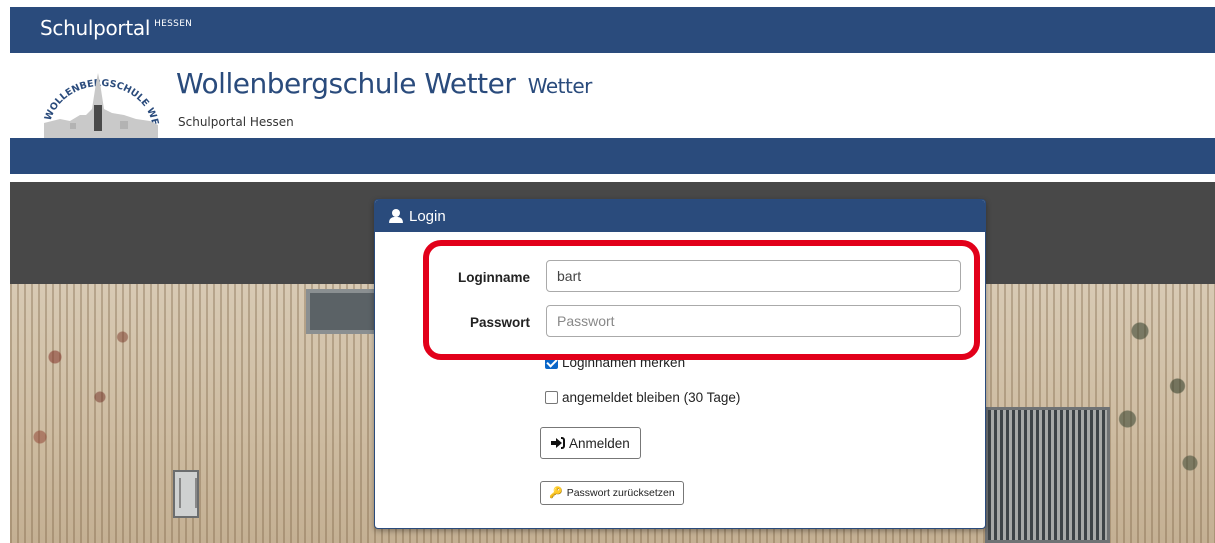 The image size is (1215, 543). I want to click on user-icon, so click(396, 216).